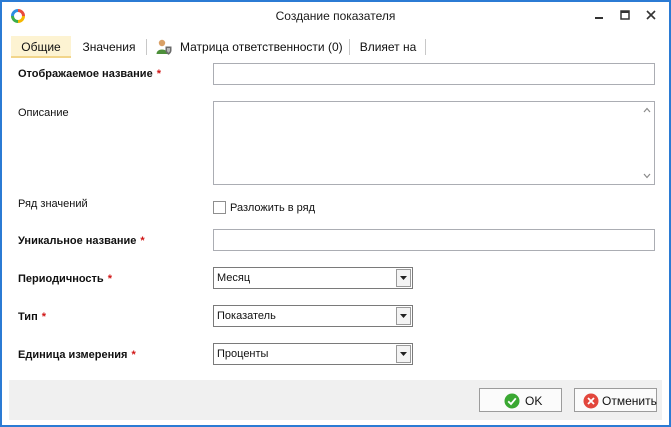 The height and width of the screenshot is (427, 671). Describe the element at coordinates (261, 47) in the screenshot. I see `tab-label: Матрица ответственности (0)` at that location.